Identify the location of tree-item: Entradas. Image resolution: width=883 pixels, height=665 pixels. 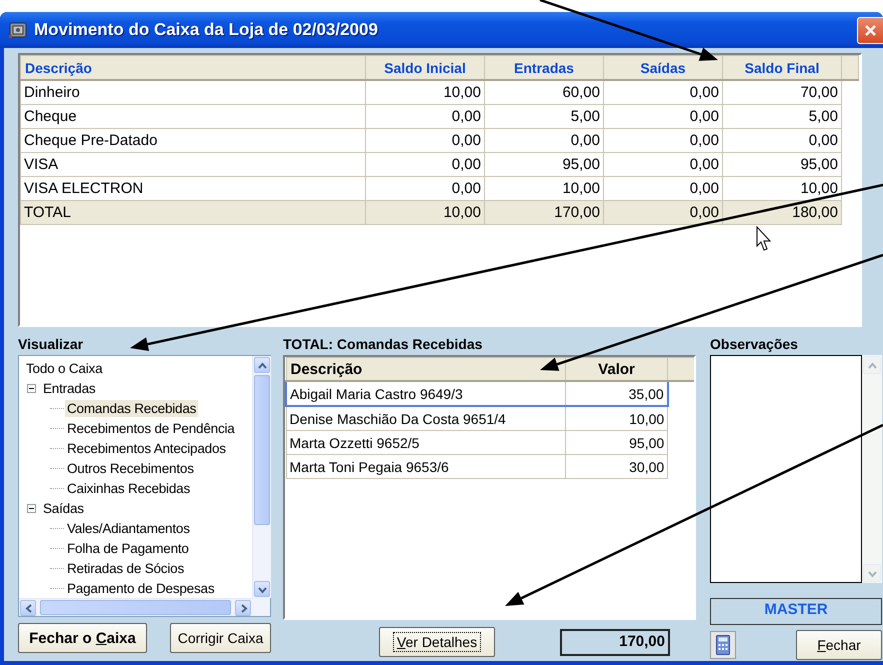
(69, 388).